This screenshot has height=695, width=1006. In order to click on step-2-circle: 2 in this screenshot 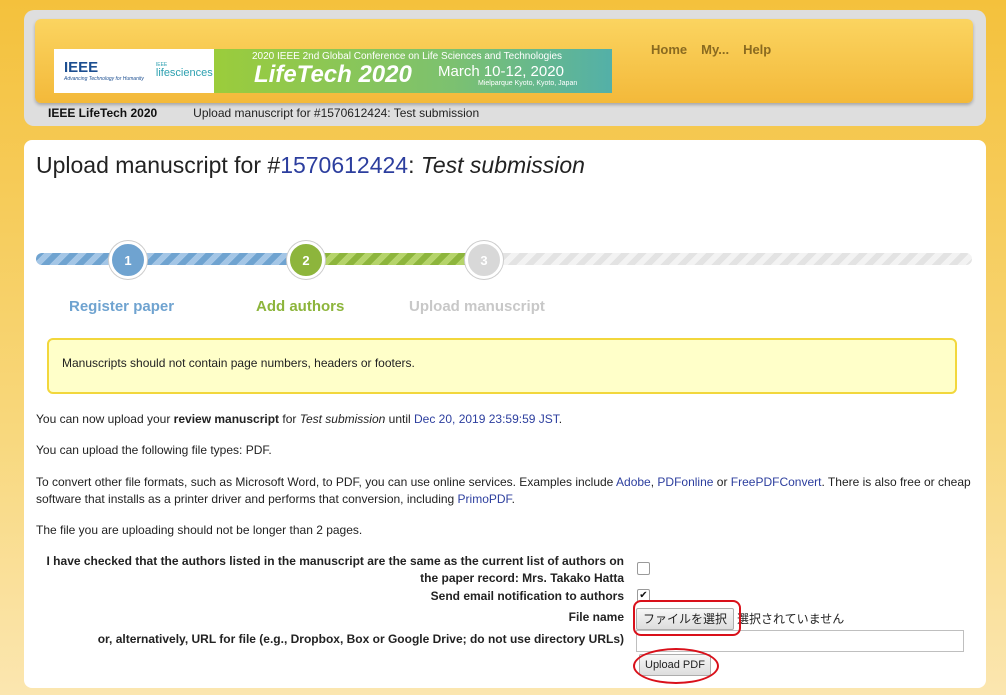, I will do `click(306, 260)`.